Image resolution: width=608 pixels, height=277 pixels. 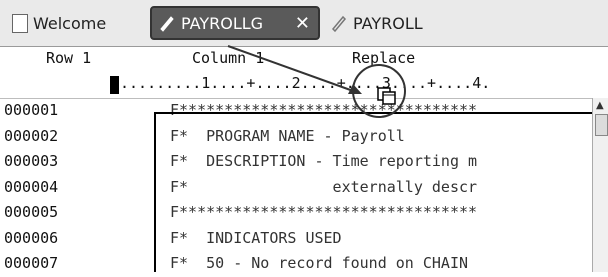 I want to click on scroll-up-icon: ▲, so click(x=600, y=105).